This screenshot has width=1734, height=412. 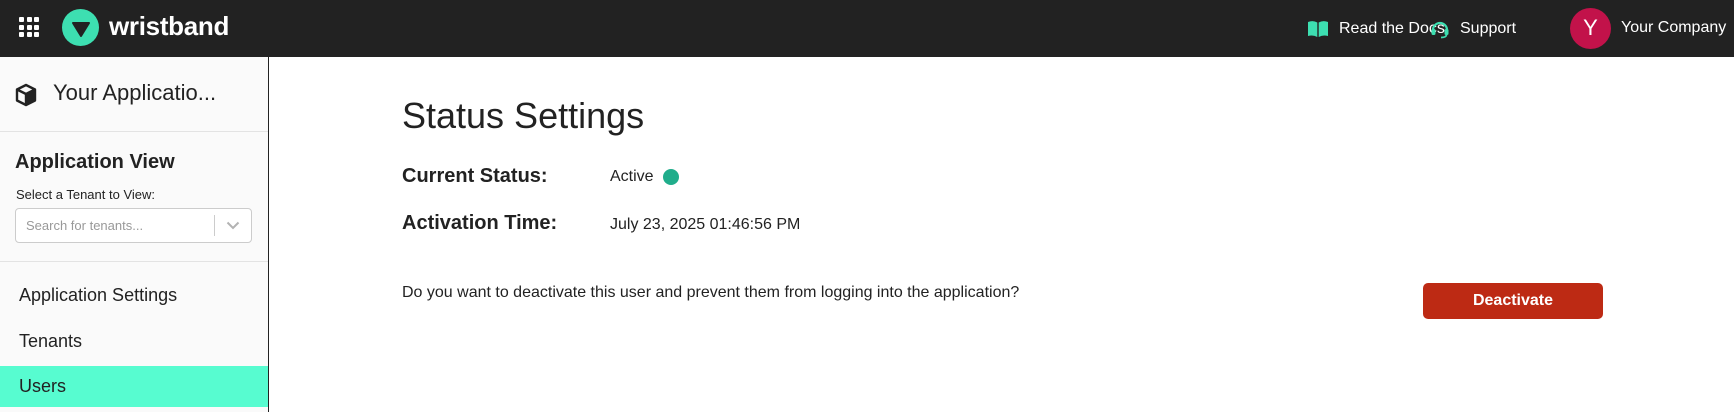 I want to click on logo-text: wristband, so click(x=169, y=26).